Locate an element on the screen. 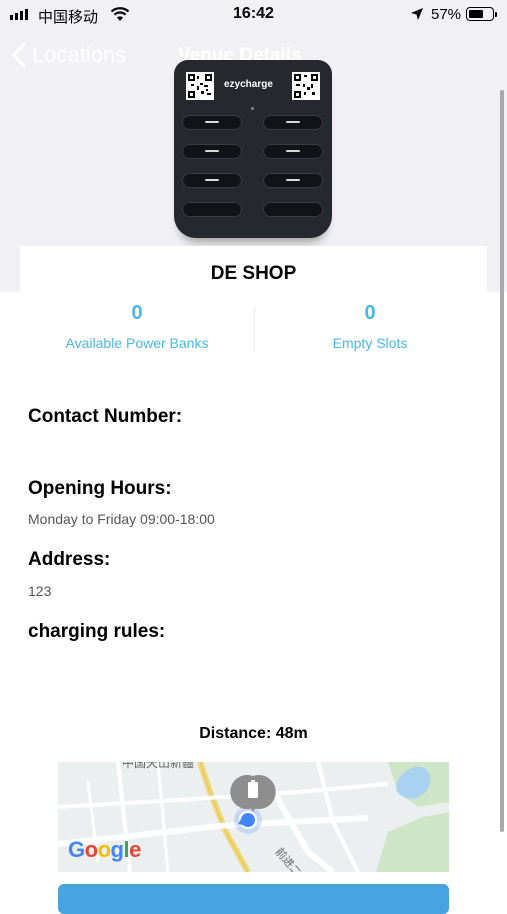 The image size is (507, 914). battery-percentage: 57% is located at coordinates (446, 14).